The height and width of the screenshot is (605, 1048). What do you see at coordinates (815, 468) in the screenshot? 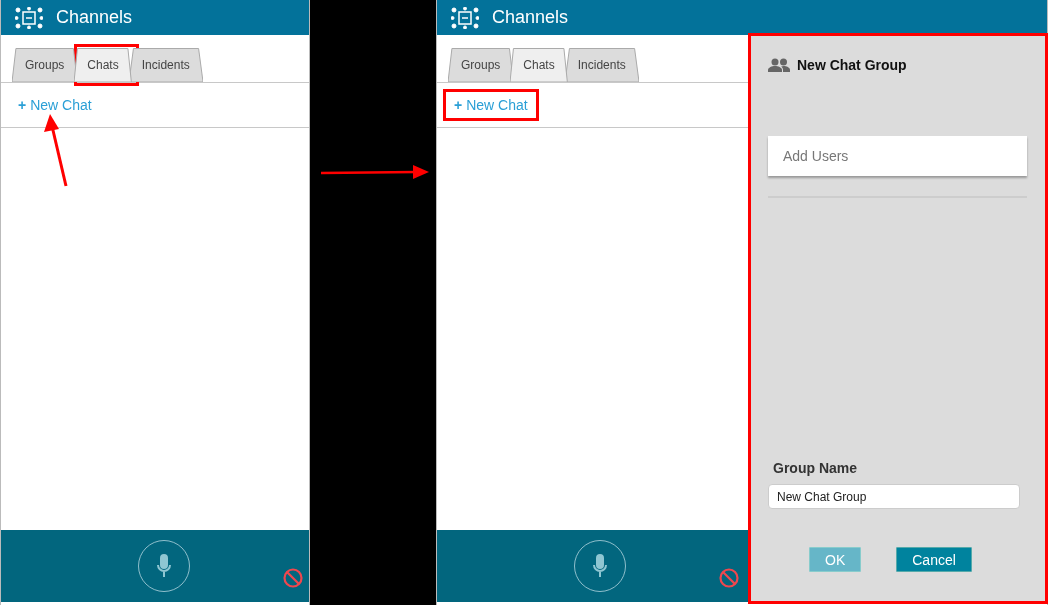
I see `group-name-label: Group Name` at bounding box center [815, 468].